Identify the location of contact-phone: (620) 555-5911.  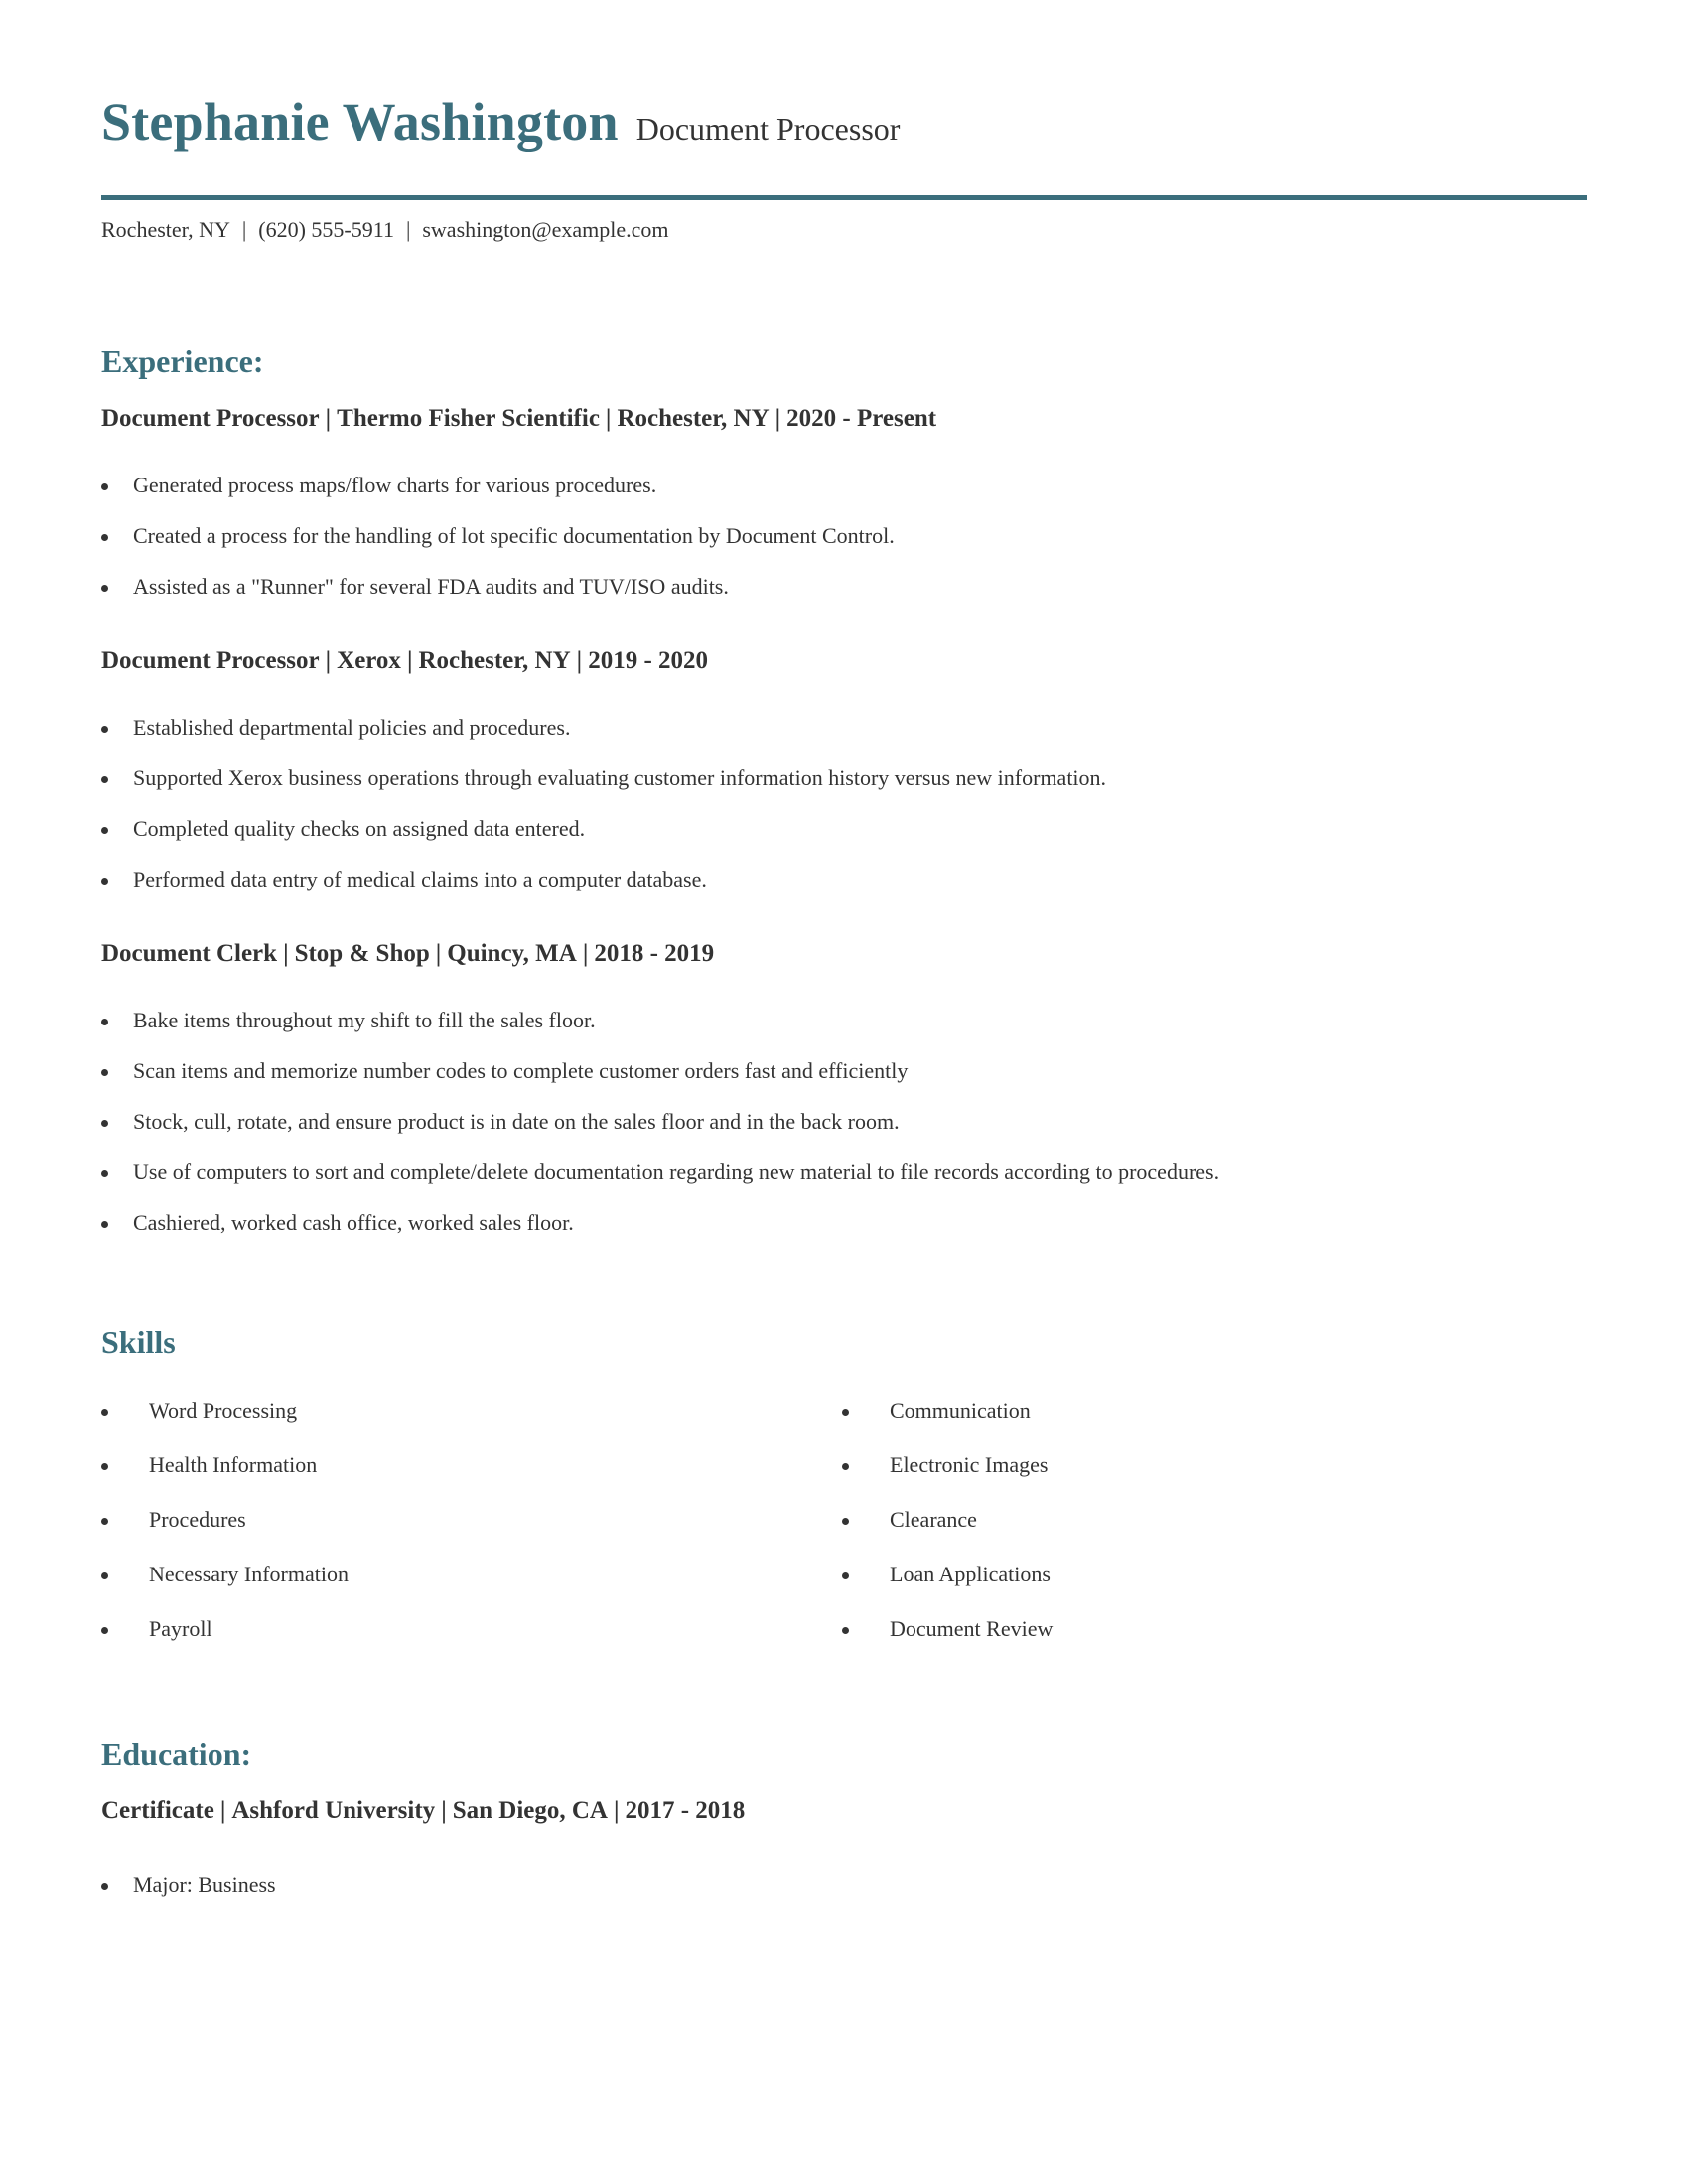
(326, 229).